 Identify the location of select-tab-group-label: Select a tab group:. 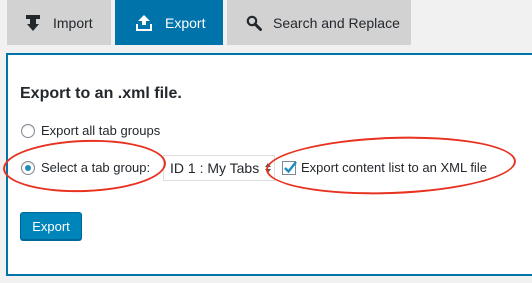
(96, 167).